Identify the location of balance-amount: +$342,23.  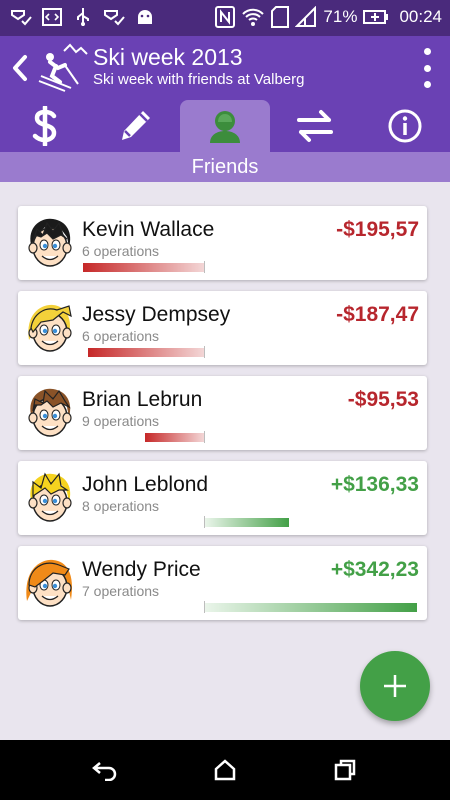
(374, 569).